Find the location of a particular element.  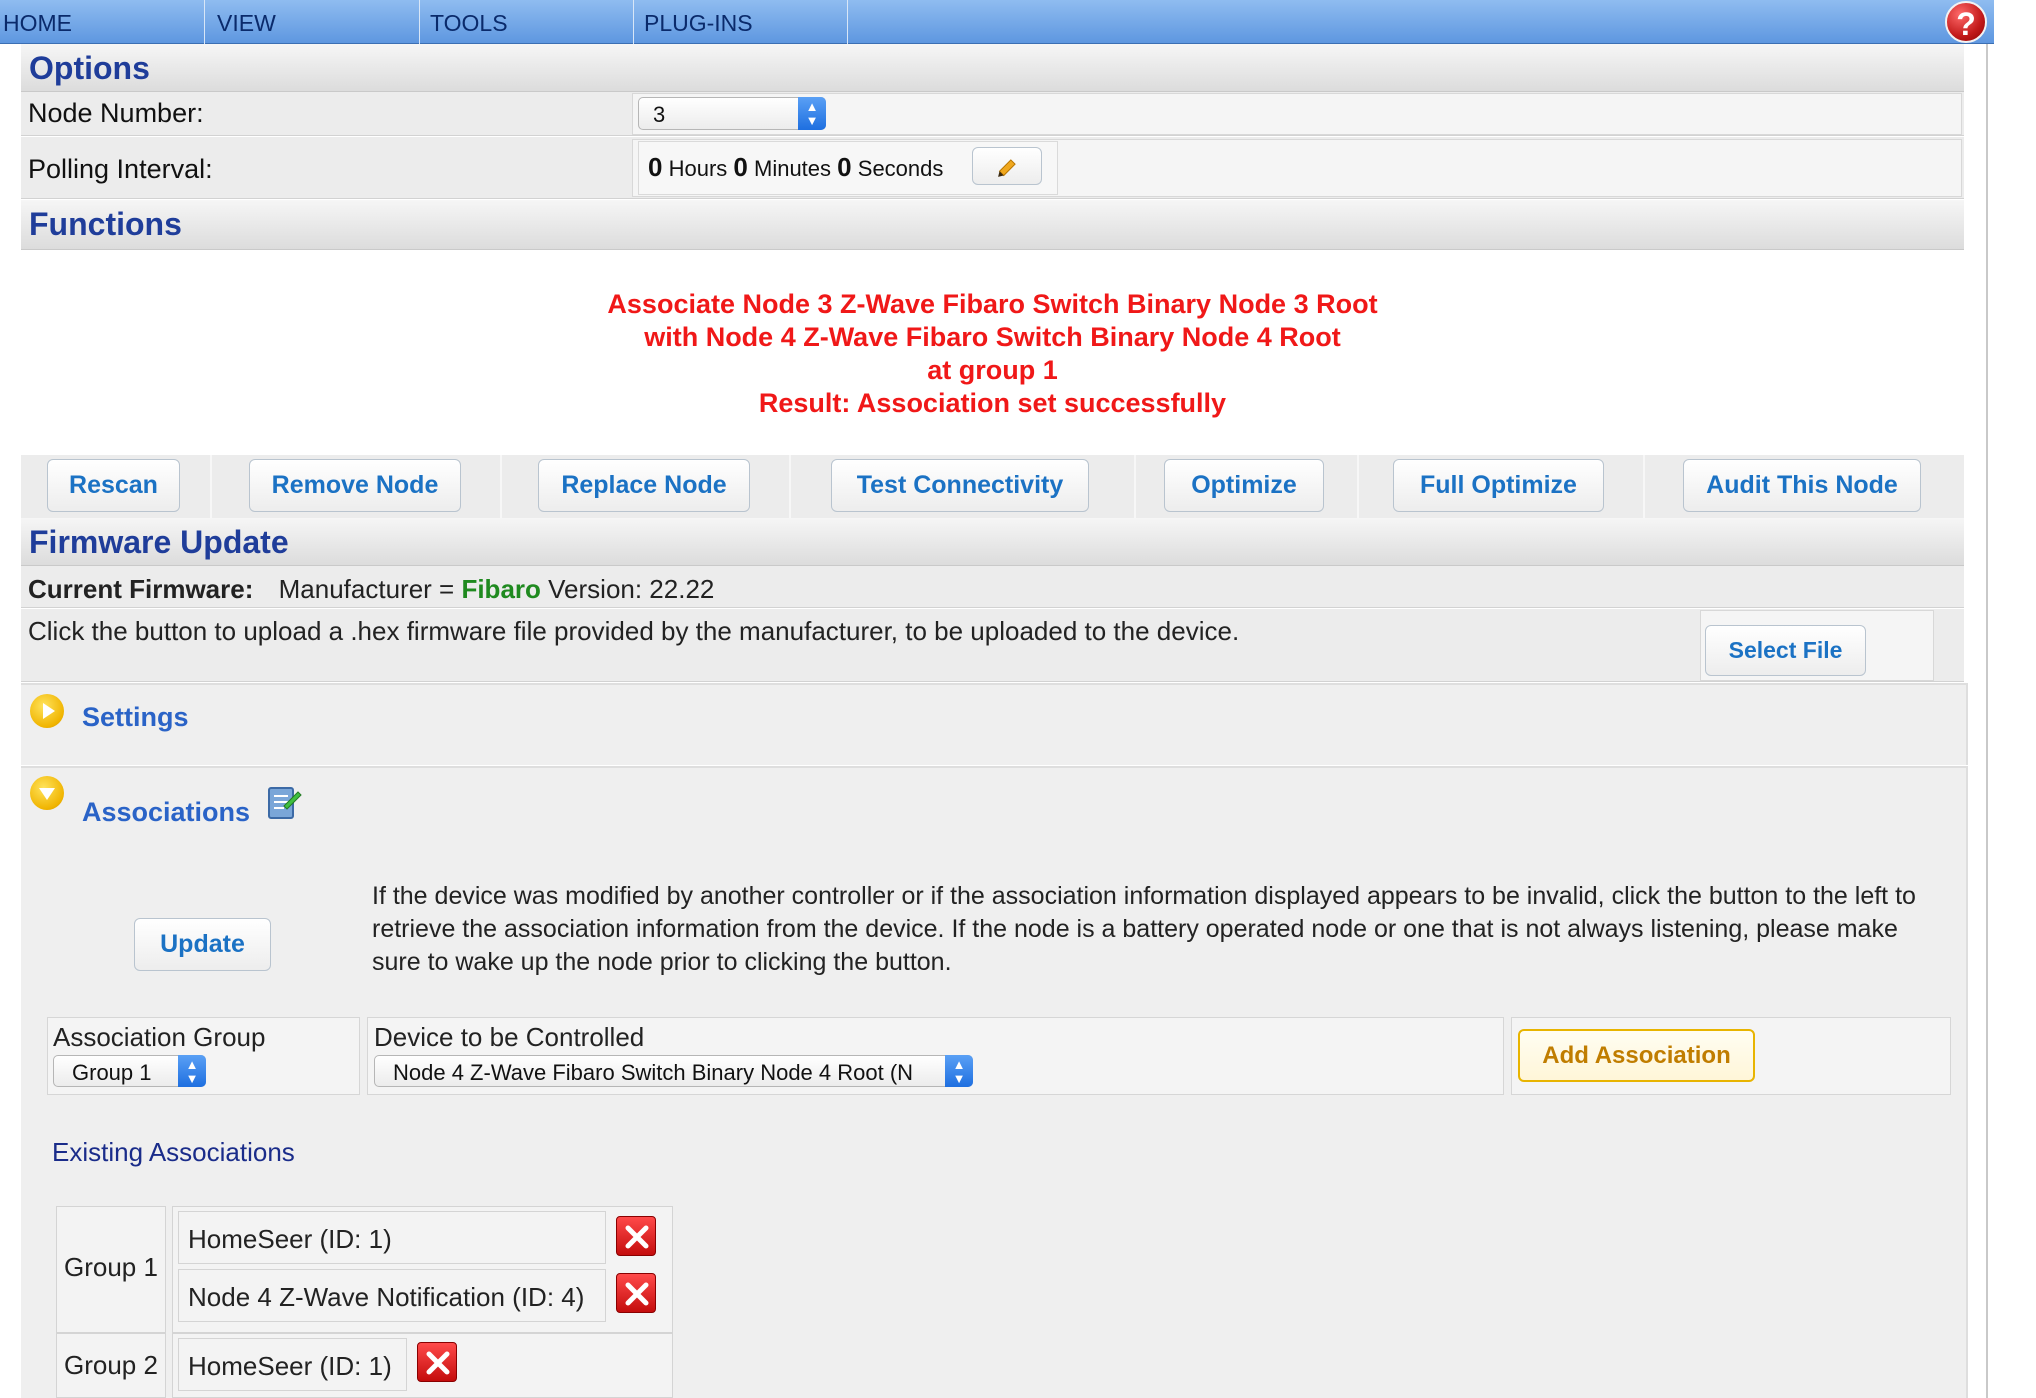

nav-plugins: PLUG-INS is located at coordinates (743, 22).